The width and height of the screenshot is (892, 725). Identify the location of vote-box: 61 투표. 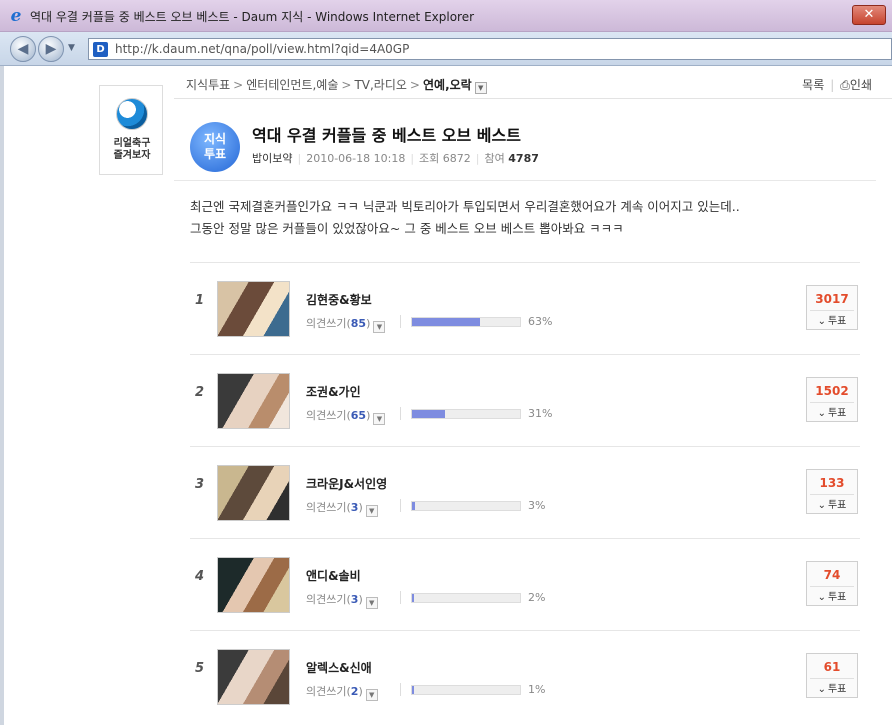
(832, 675).